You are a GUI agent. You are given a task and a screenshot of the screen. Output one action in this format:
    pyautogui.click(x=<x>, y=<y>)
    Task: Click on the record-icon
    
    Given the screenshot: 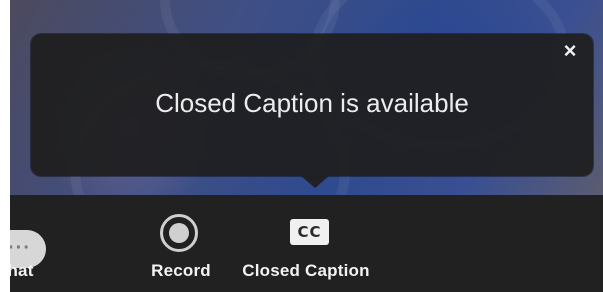 What is the action you would take?
    pyautogui.click(x=179, y=233)
    